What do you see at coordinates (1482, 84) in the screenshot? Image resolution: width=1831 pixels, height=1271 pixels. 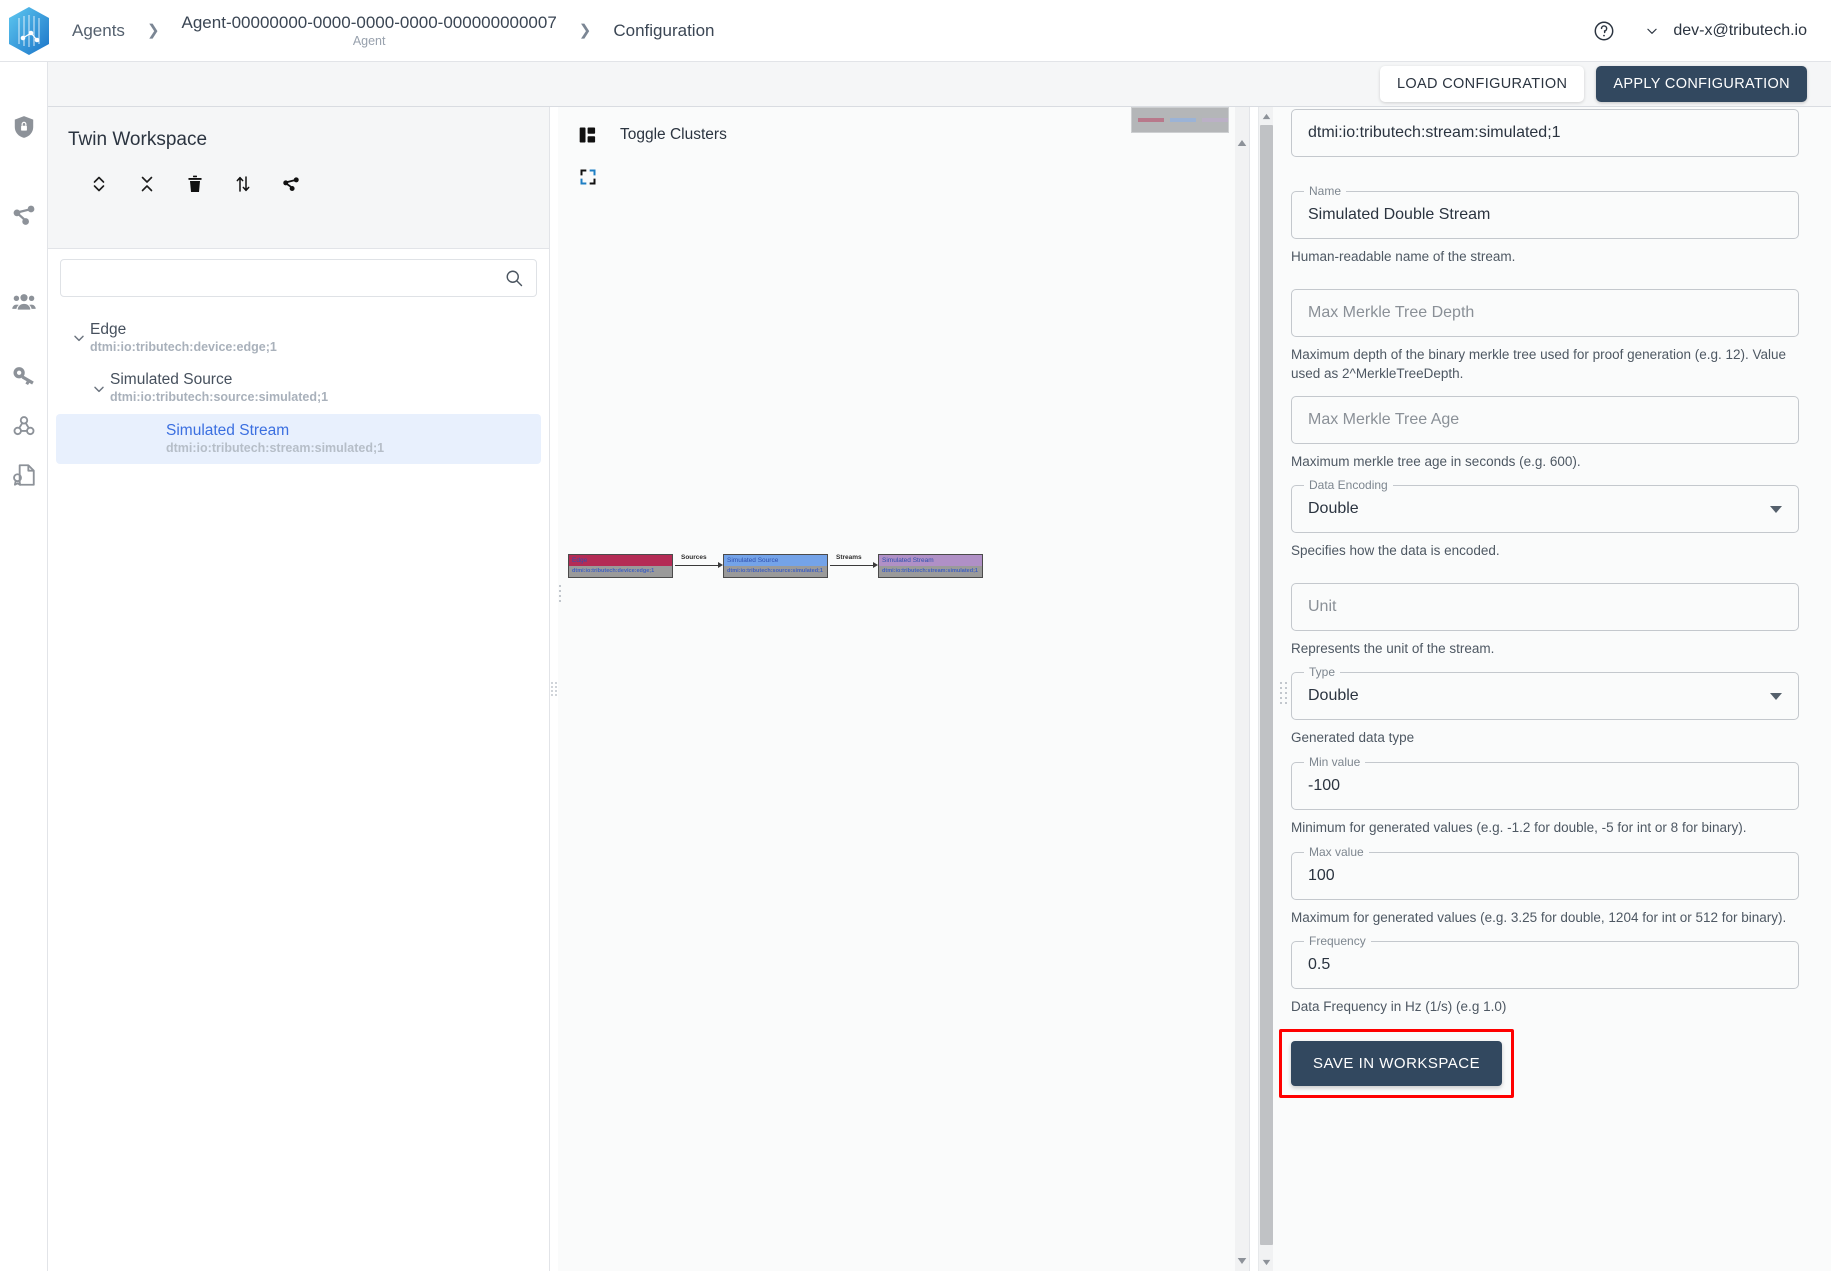 I see `load-configuration-button: LOAD CONFIGURATION` at bounding box center [1482, 84].